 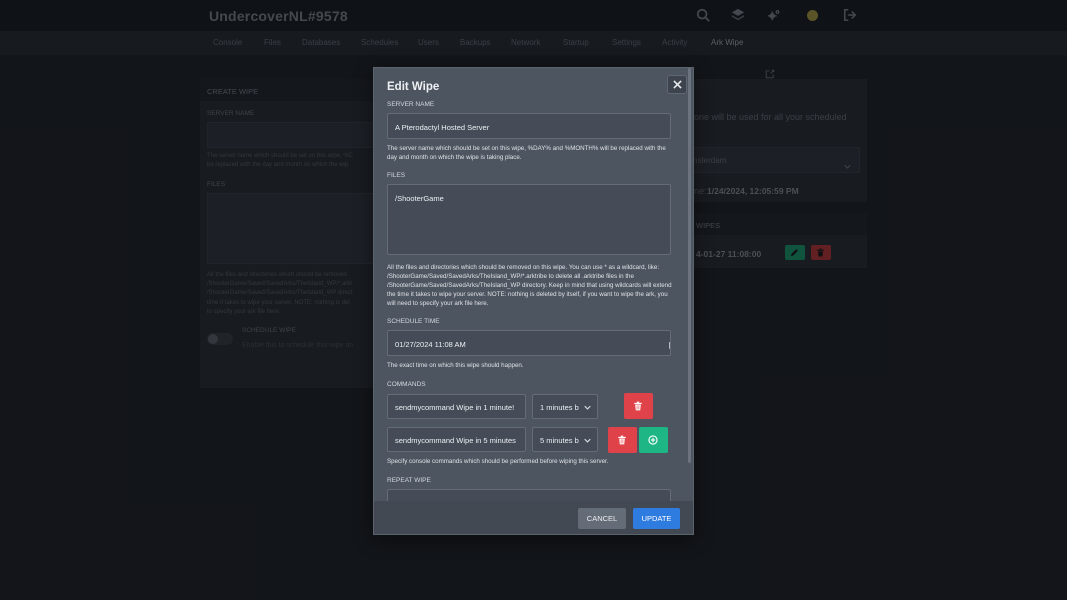 I want to click on close-button, so click(x=677, y=84).